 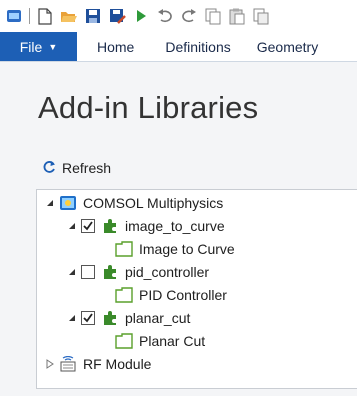 What do you see at coordinates (50, 364) in the screenshot?
I see `collapsed-triangle-icon` at bounding box center [50, 364].